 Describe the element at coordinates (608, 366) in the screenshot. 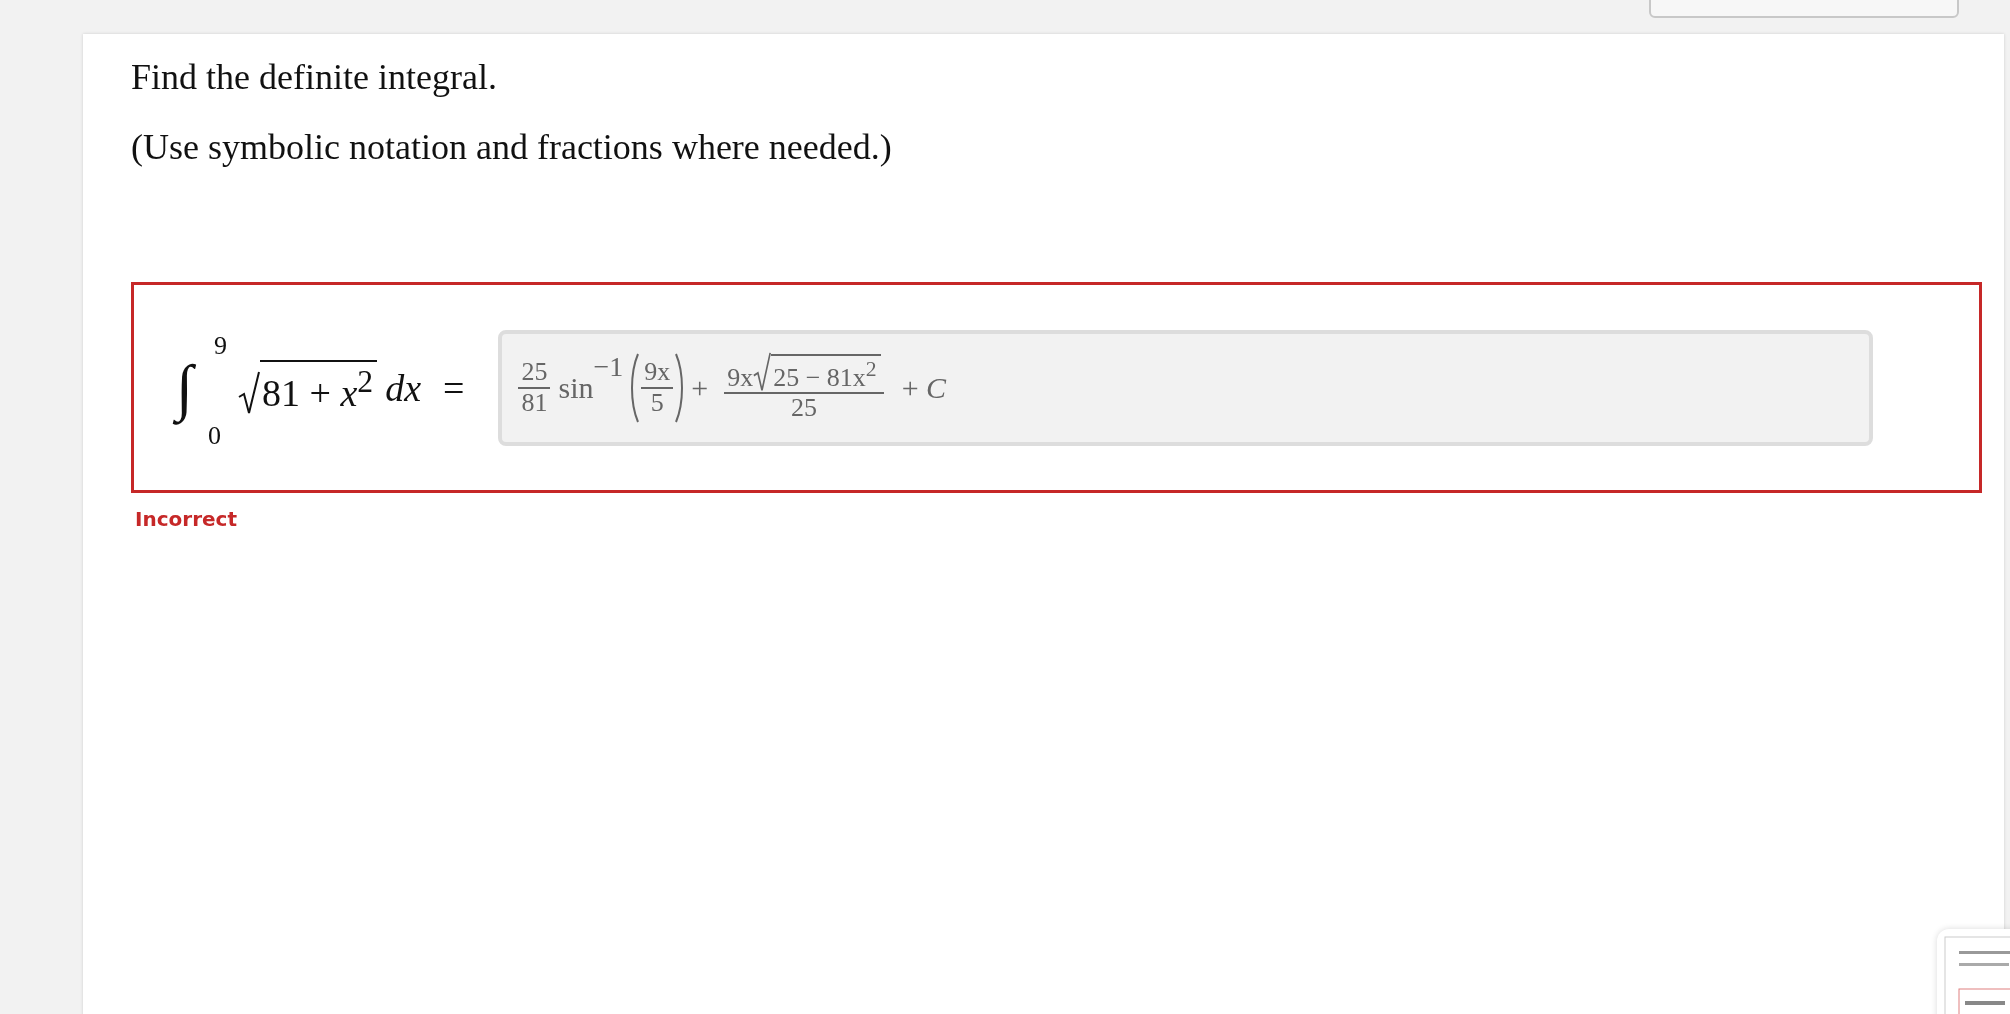

I see `exponent: −1` at that location.